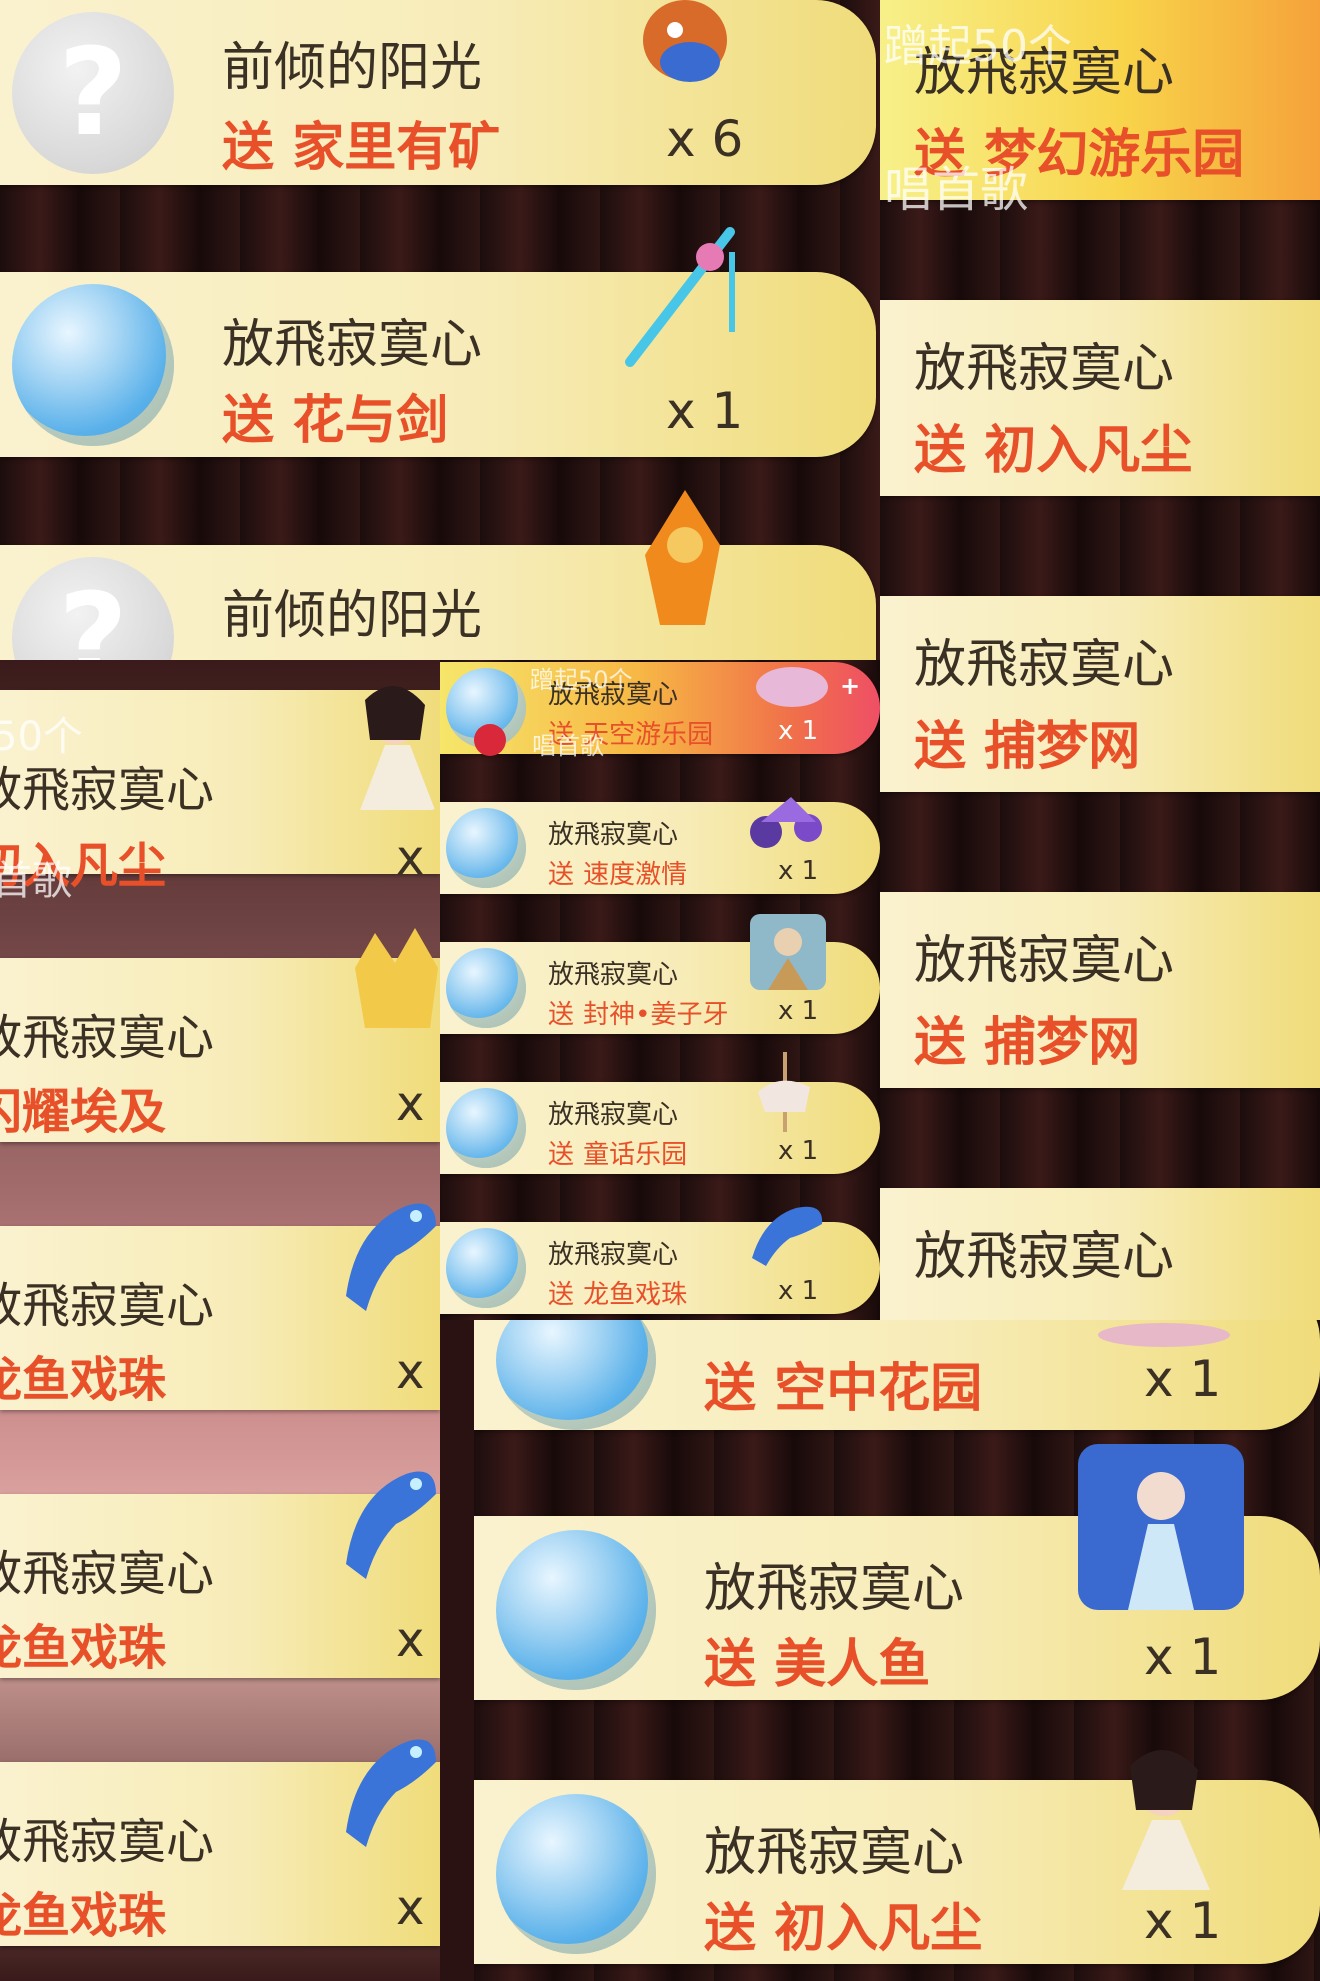 This screenshot has width=1320, height=1981. What do you see at coordinates (83, 1112) in the screenshot?
I see `gift-text: 闪耀埃及` at bounding box center [83, 1112].